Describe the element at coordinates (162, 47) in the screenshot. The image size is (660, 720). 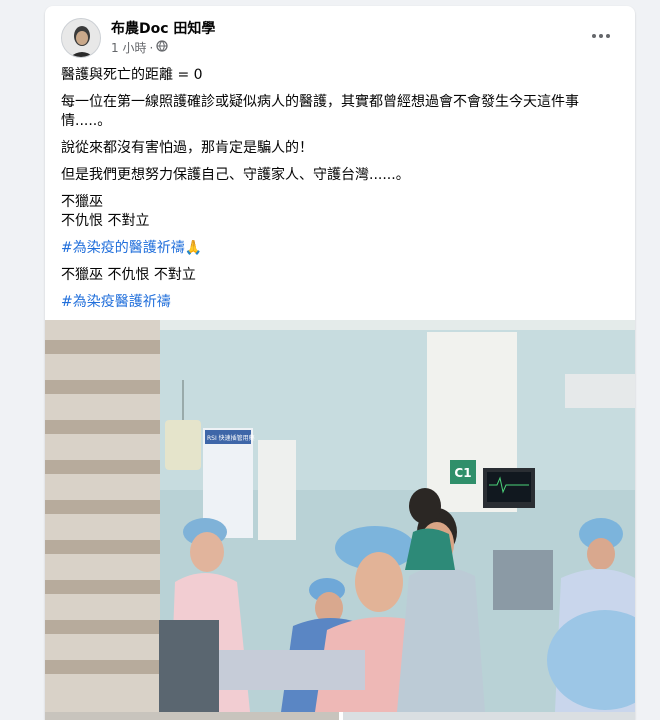
I see `globe-icon` at that location.